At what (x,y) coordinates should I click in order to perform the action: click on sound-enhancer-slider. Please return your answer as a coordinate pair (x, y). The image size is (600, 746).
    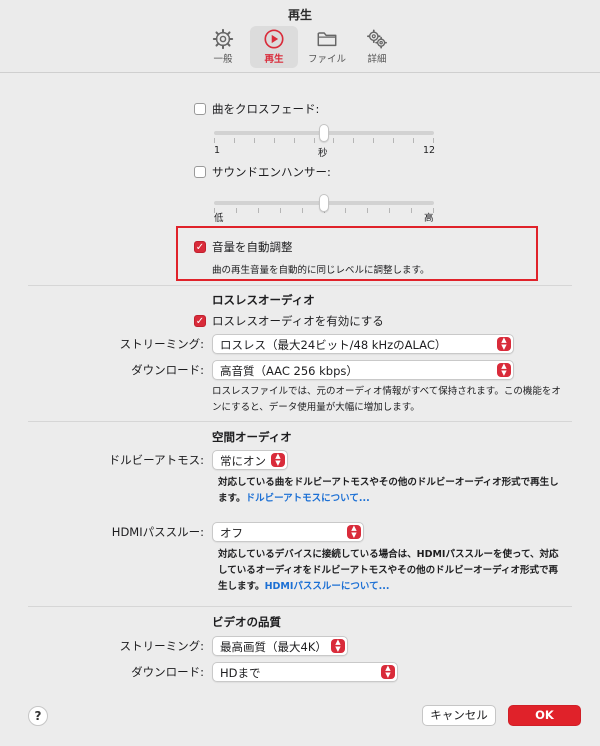
    Looking at the image, I should click on (324, 204).